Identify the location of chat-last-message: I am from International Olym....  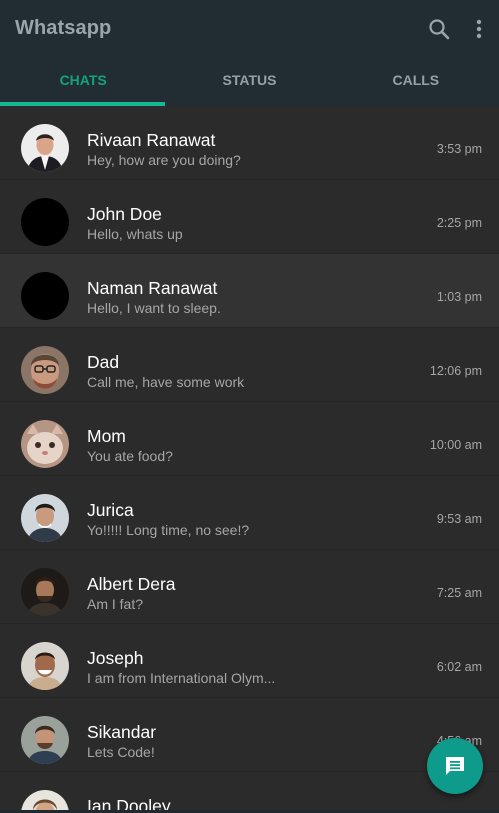
(181, 678).